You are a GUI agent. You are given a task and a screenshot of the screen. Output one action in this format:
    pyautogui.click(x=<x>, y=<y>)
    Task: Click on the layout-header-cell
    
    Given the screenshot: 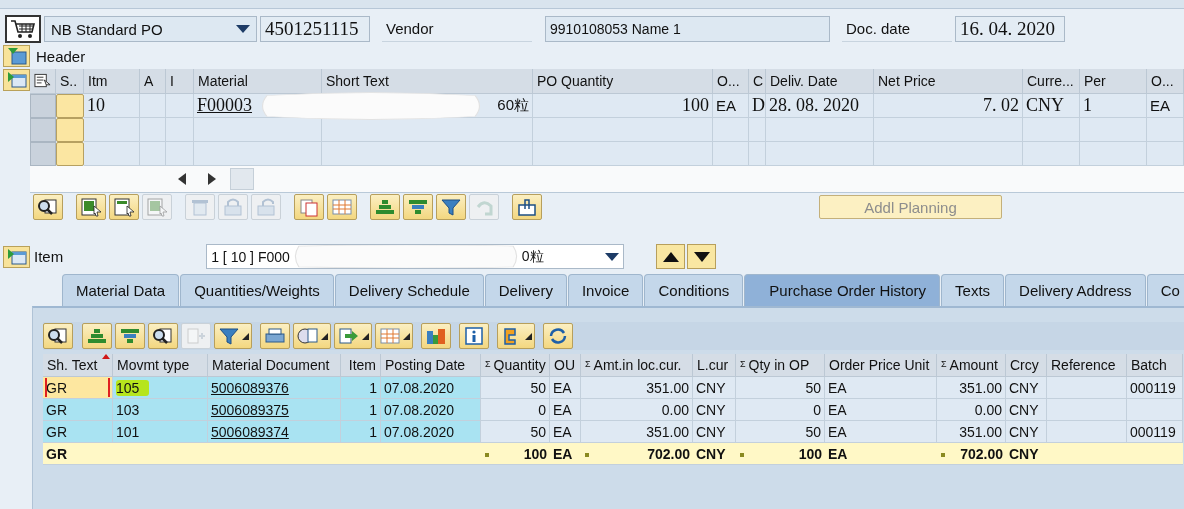 What is the action you would take?
    pyautogui.click(x=43, y=81)
    